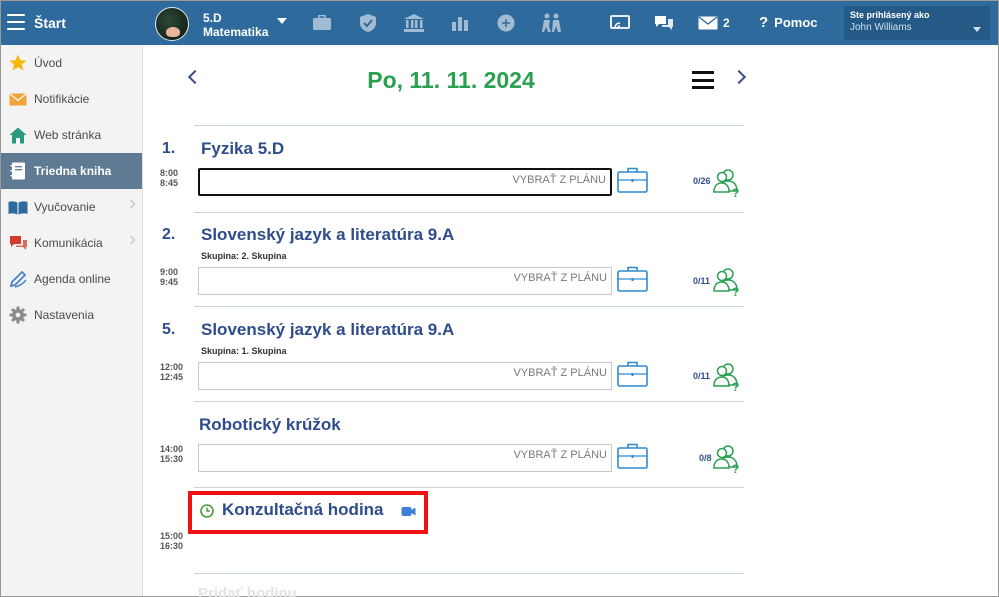 This screenshot has width=999, height=597. Describe the element at coordinates (244, 351) in the screenshot. I see `lesson-group: Skupina: 1. Skupina` at that location.